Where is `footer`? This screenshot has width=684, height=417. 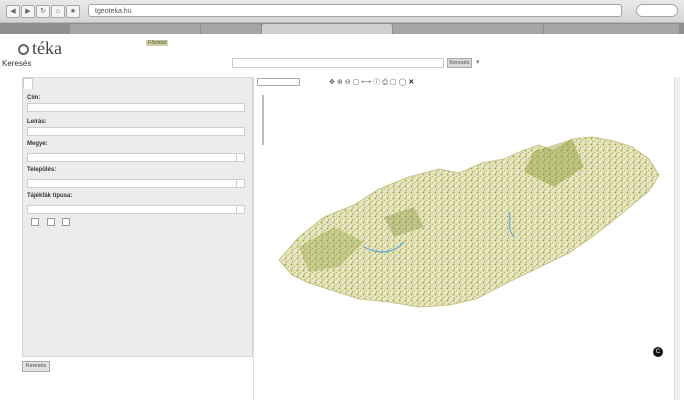 footer is located at coordinates (342, 410).